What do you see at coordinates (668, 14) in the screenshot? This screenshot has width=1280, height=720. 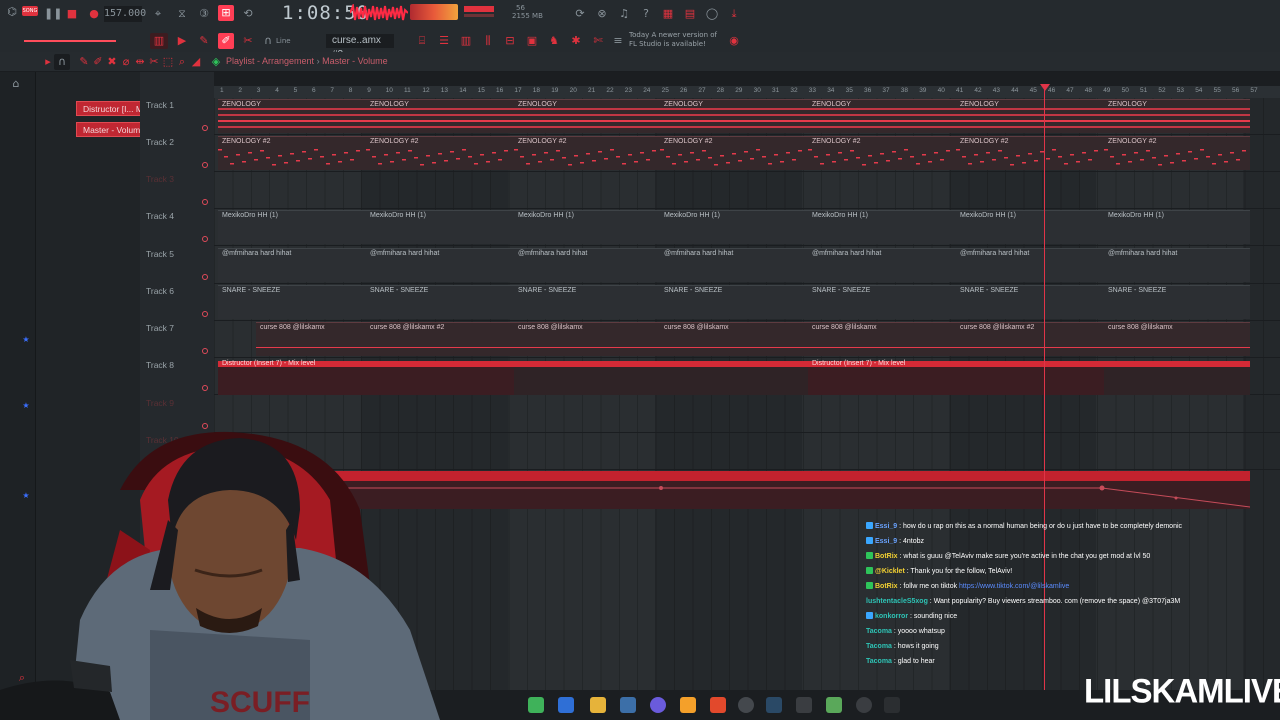 I see `piano-roll-icon: ▦` at bounding box center [668, 14].